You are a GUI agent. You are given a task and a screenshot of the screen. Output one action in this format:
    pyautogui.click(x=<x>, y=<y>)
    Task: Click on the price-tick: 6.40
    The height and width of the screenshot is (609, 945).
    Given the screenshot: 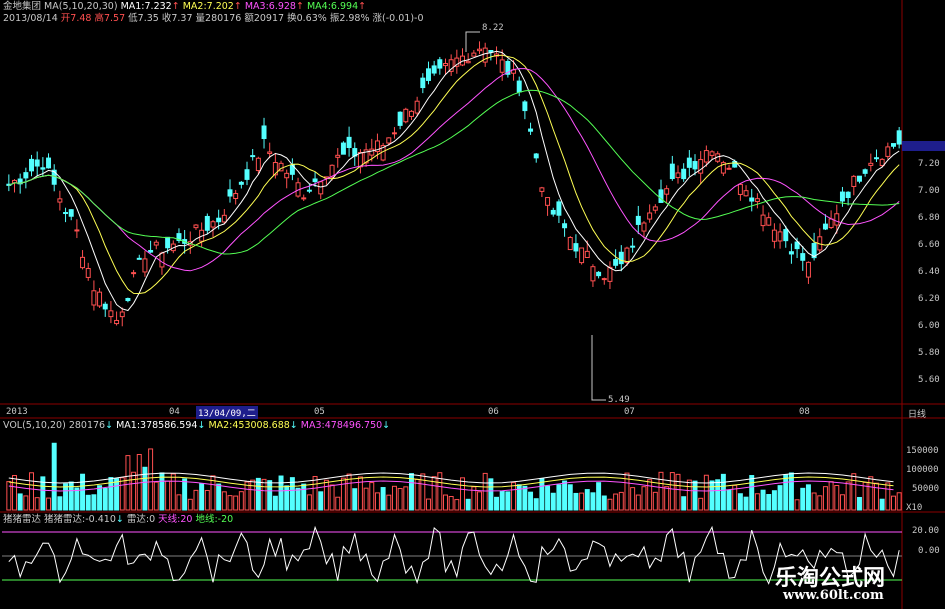 What is the action you would take?
    pyautogui.click(x=929, y=272)
    